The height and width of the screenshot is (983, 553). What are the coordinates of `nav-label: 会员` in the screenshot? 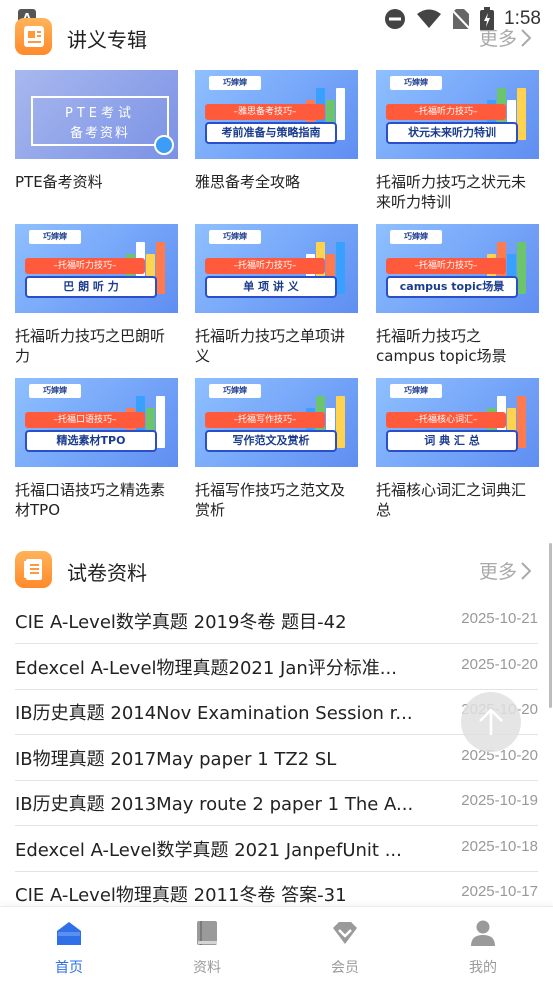 It's located at (345, 968).